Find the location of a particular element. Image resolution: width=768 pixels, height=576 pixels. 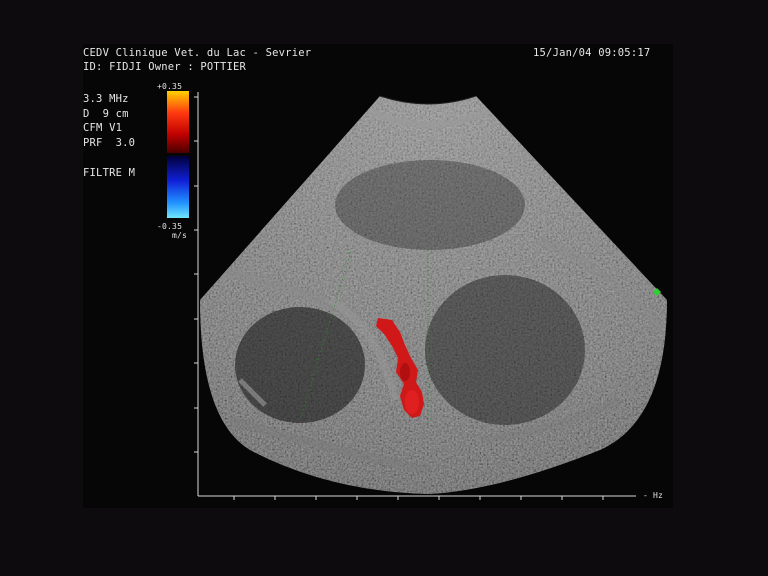

depth-scale is located at coordinates (196, 294).